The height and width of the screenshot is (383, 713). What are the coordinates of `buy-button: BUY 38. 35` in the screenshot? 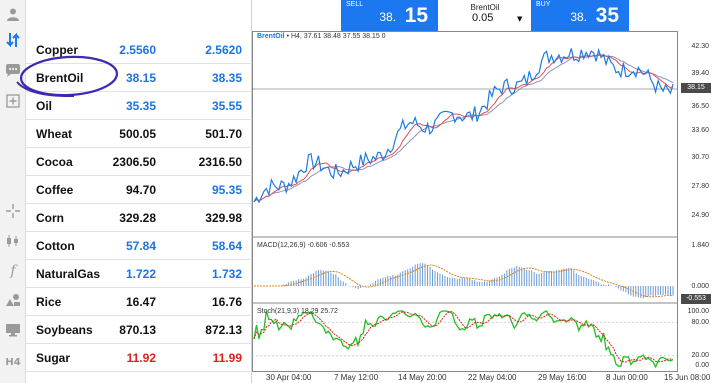 It's located at (580, 15).